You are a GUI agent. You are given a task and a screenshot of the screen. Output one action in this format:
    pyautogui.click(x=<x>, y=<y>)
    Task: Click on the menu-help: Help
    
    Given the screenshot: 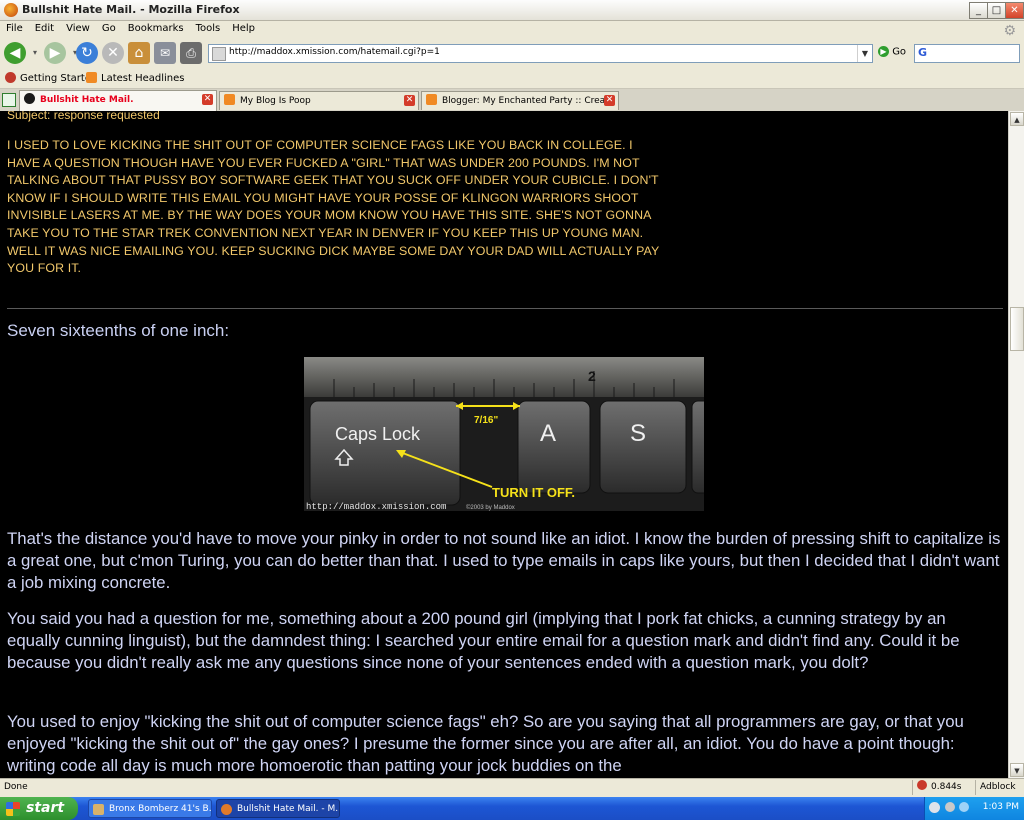 What is the action you would take?
    pyautogui.click(x=243, y=27)
    